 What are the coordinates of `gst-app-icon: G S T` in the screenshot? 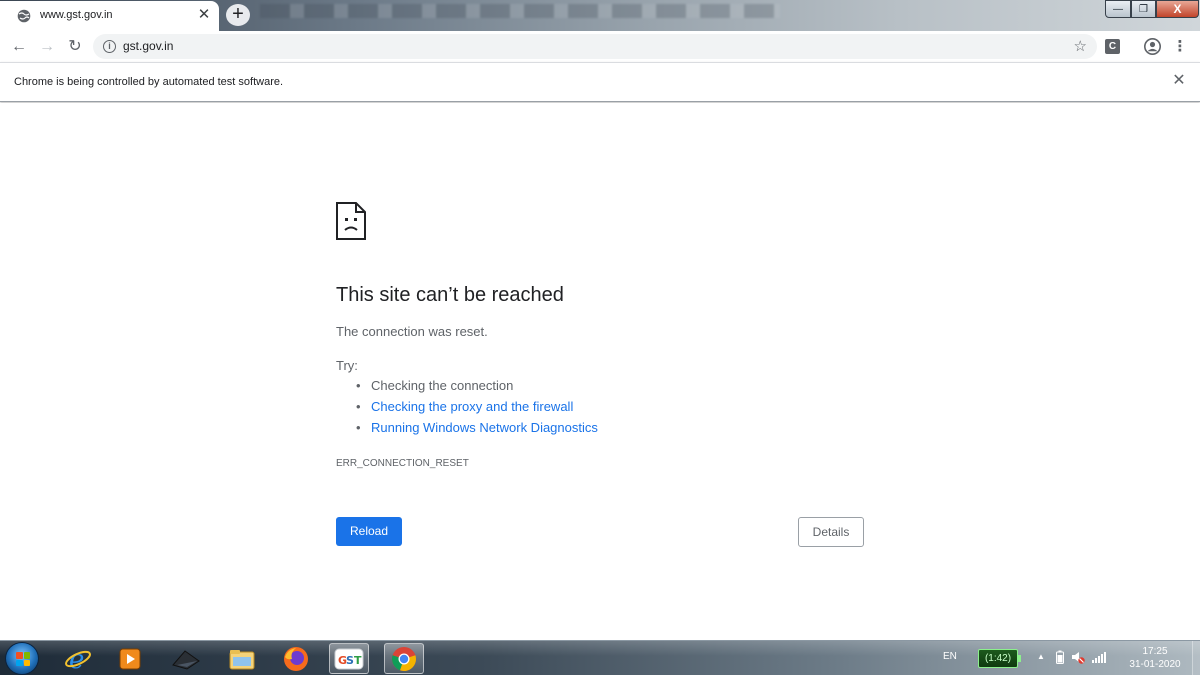 It's located at (349, 658).